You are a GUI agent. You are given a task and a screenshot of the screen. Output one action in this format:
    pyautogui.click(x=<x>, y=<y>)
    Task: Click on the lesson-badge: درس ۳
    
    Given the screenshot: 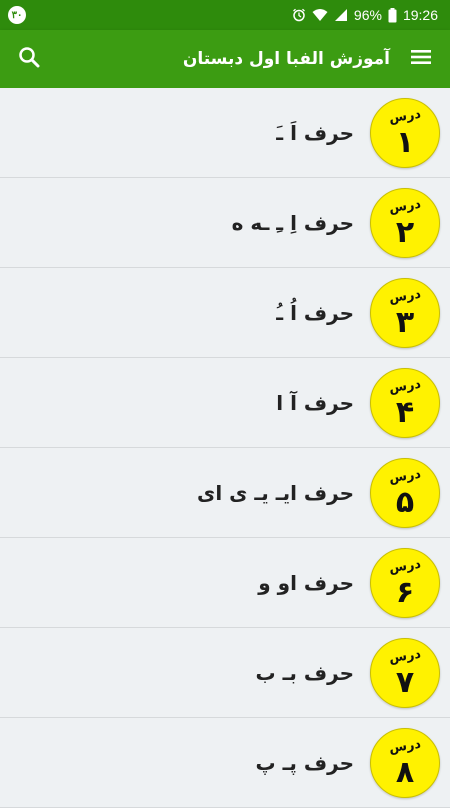 What is the action you would take?
    pyautogui.click(x=405, y=313)
    